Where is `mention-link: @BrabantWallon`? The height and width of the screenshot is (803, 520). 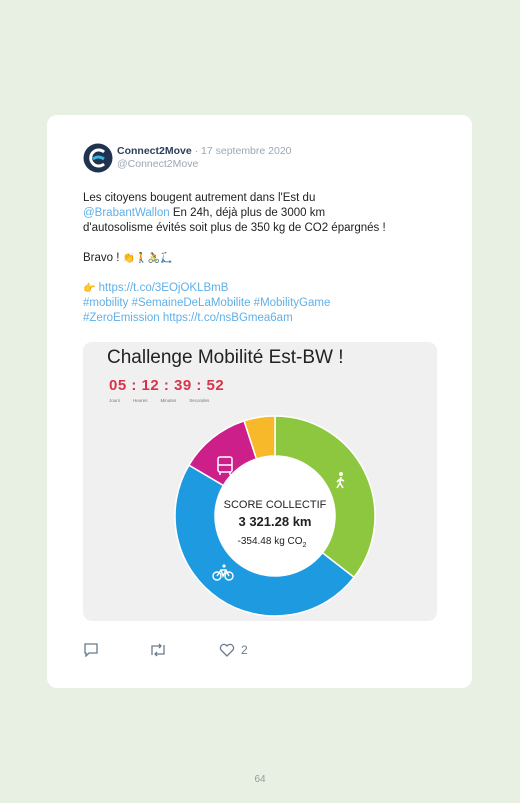 mention-link: @BrabantWallon is located at coordinates (126, 213).